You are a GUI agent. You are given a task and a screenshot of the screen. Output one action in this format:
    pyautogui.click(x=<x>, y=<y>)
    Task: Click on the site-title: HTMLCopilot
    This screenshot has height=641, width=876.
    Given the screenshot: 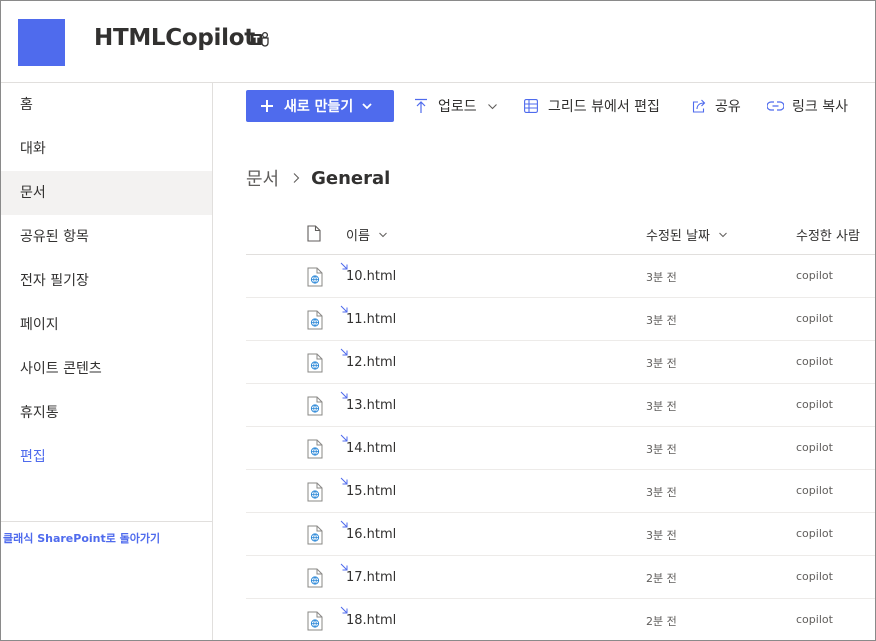 What is the action you would take?
    pyautogui.click(x=174, y=38)
    